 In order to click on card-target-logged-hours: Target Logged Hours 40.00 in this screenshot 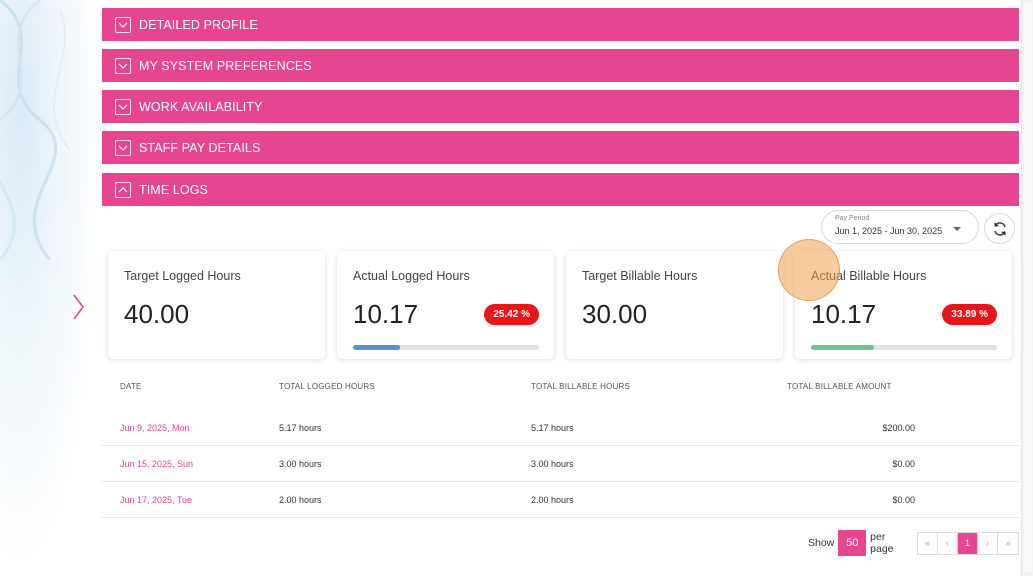, I will do `click(216, 305)`.